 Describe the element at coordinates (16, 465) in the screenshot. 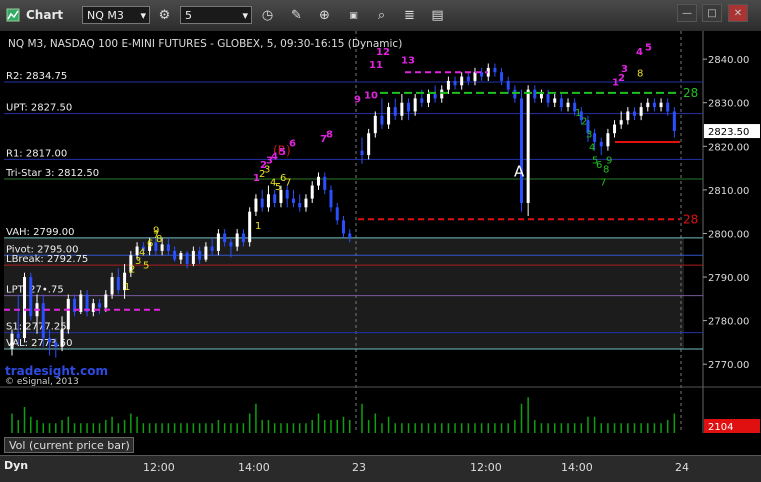

I see `dynamic-scale-button: Dyn` at that location.